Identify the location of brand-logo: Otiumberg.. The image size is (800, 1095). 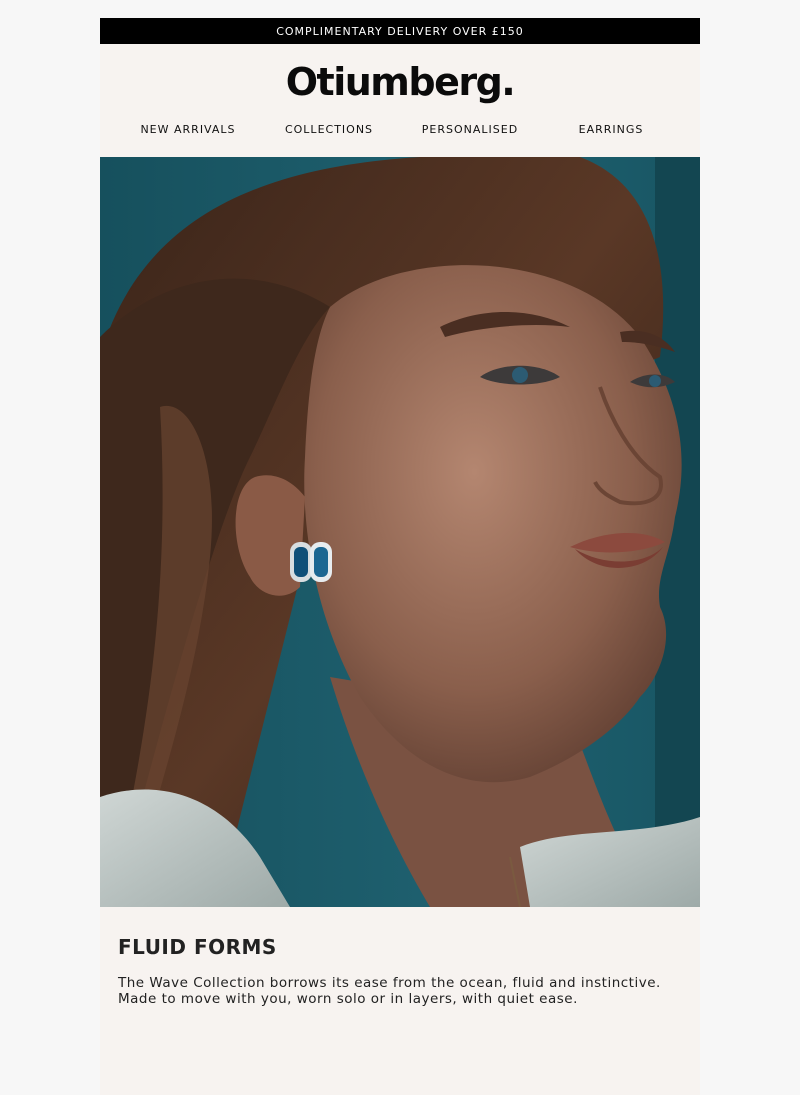
(400, 82).